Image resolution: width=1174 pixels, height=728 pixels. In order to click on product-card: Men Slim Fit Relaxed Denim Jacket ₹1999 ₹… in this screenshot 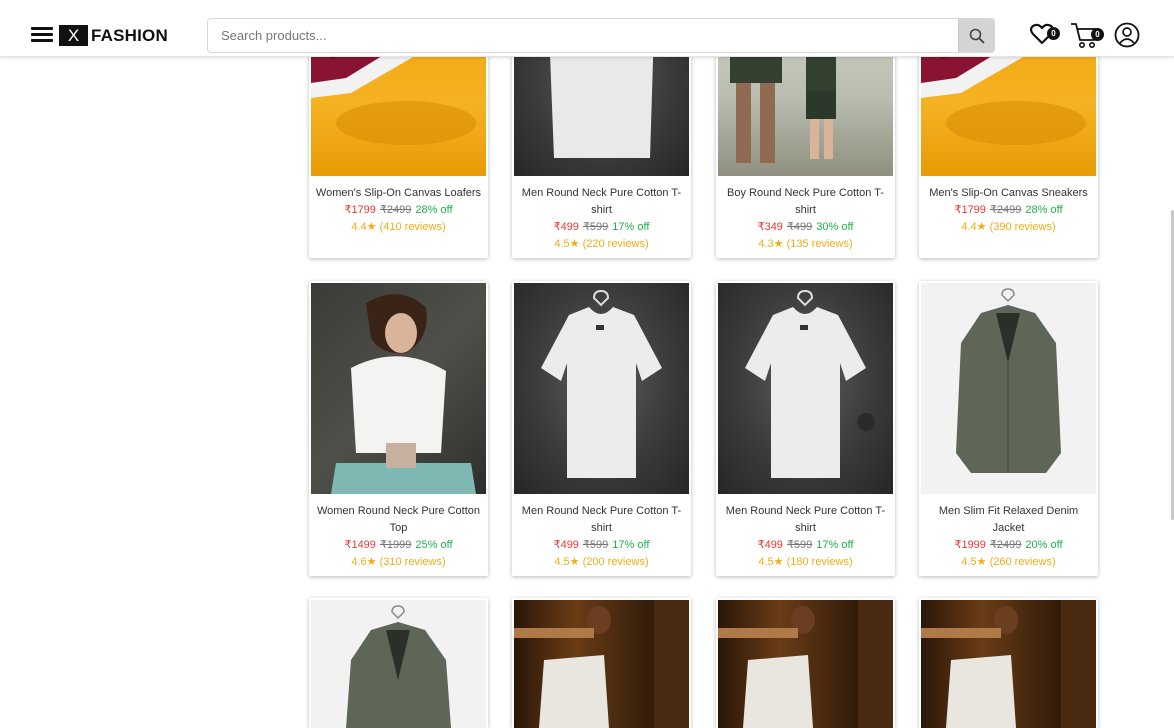, I will do `click(1008, 428)`.